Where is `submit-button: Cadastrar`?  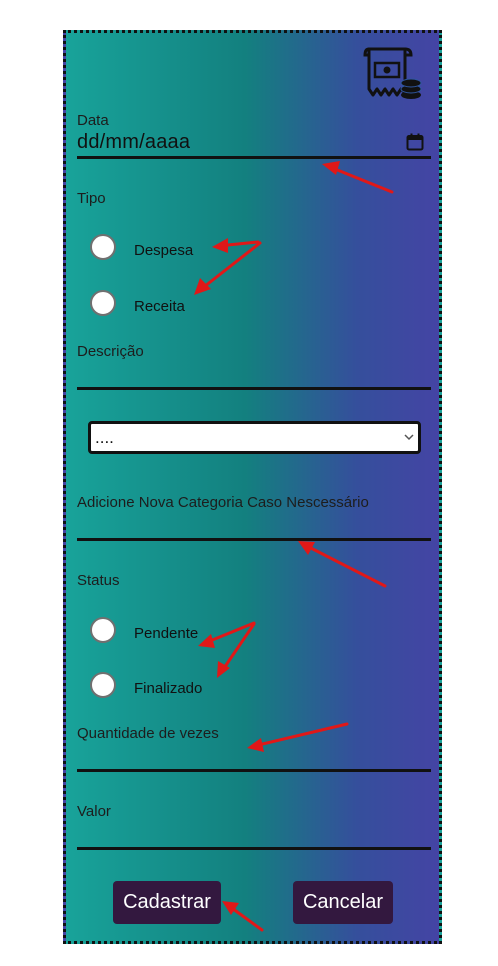
submit-button: Cadastrar is located at coordinates (167, 902).